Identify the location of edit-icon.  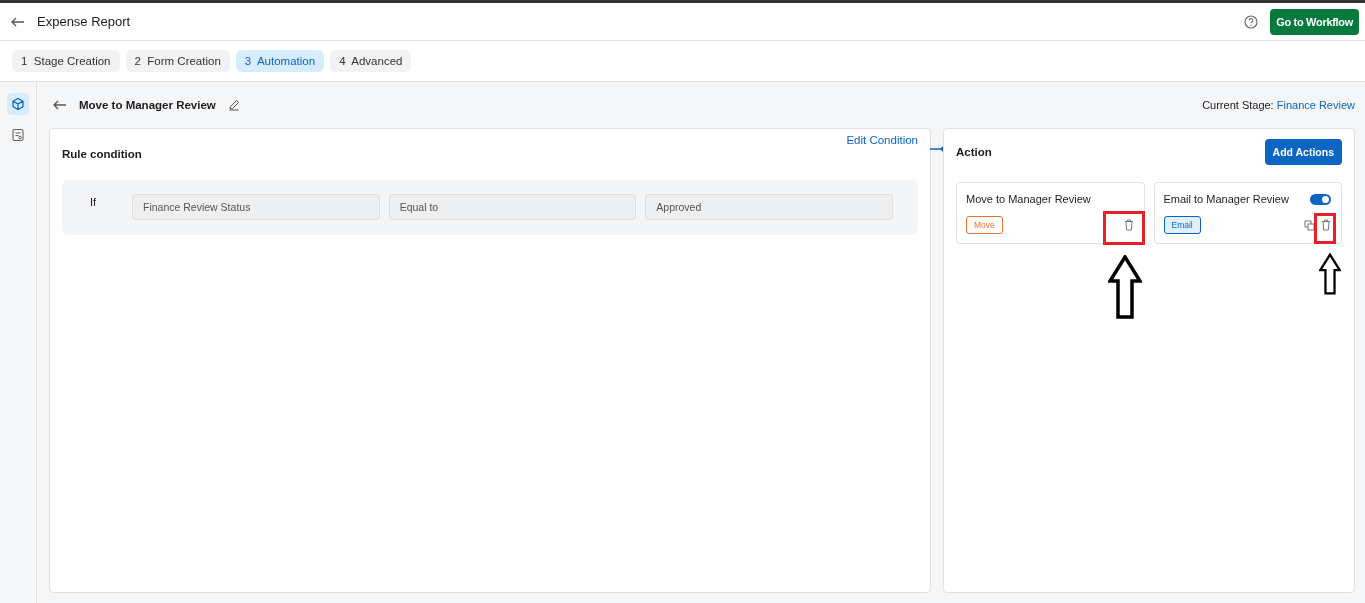
(233, 105).